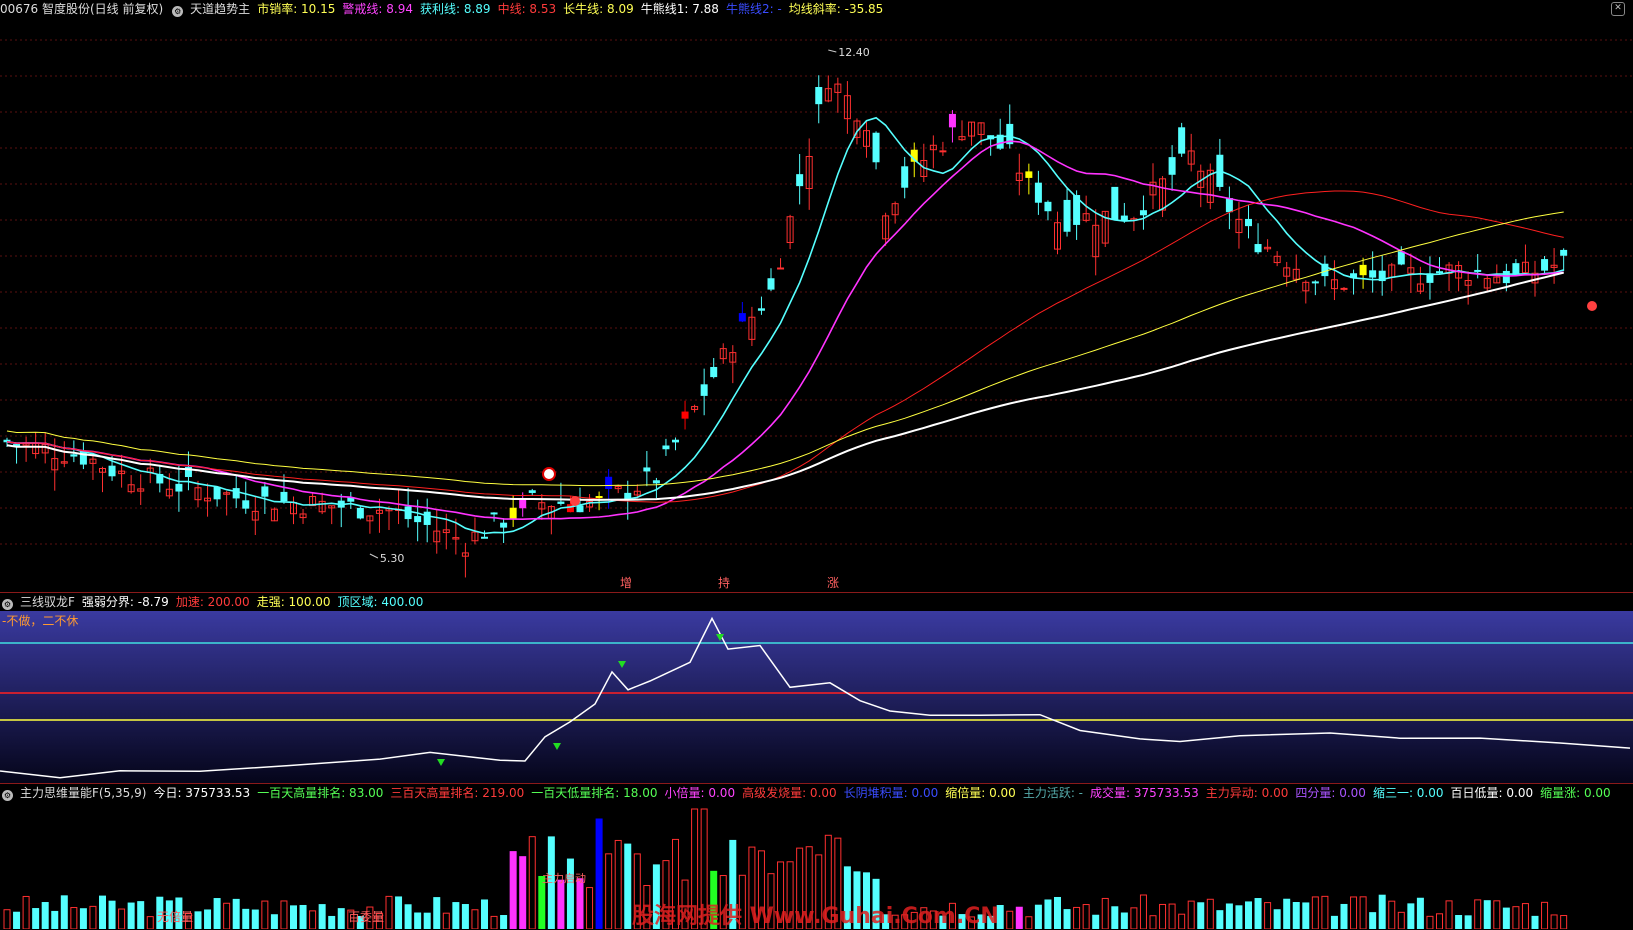 The height and width of the screenshot is (930, 1633). What do you see at coordinates (1053, 793) in the screenshot?
I see `vol-header-item-8: 主力活跃: -` at bounding box center [1053, 793].